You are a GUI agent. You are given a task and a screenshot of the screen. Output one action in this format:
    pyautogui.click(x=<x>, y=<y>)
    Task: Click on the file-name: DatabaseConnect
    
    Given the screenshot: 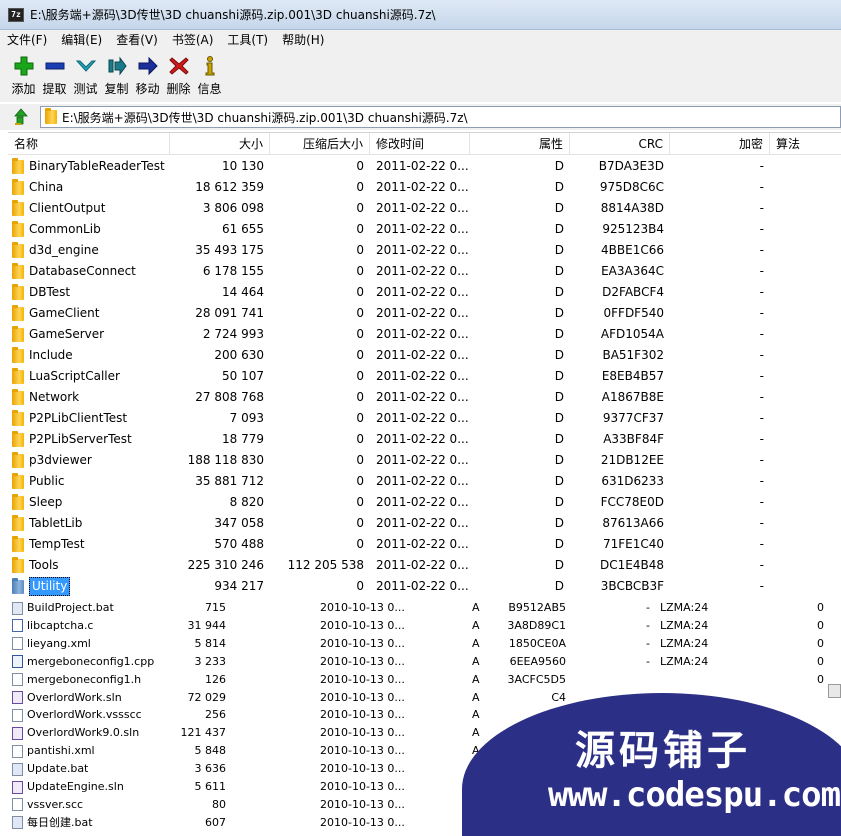 What is the action you would take?
    pyautogui.click(x=82, y=271)
    